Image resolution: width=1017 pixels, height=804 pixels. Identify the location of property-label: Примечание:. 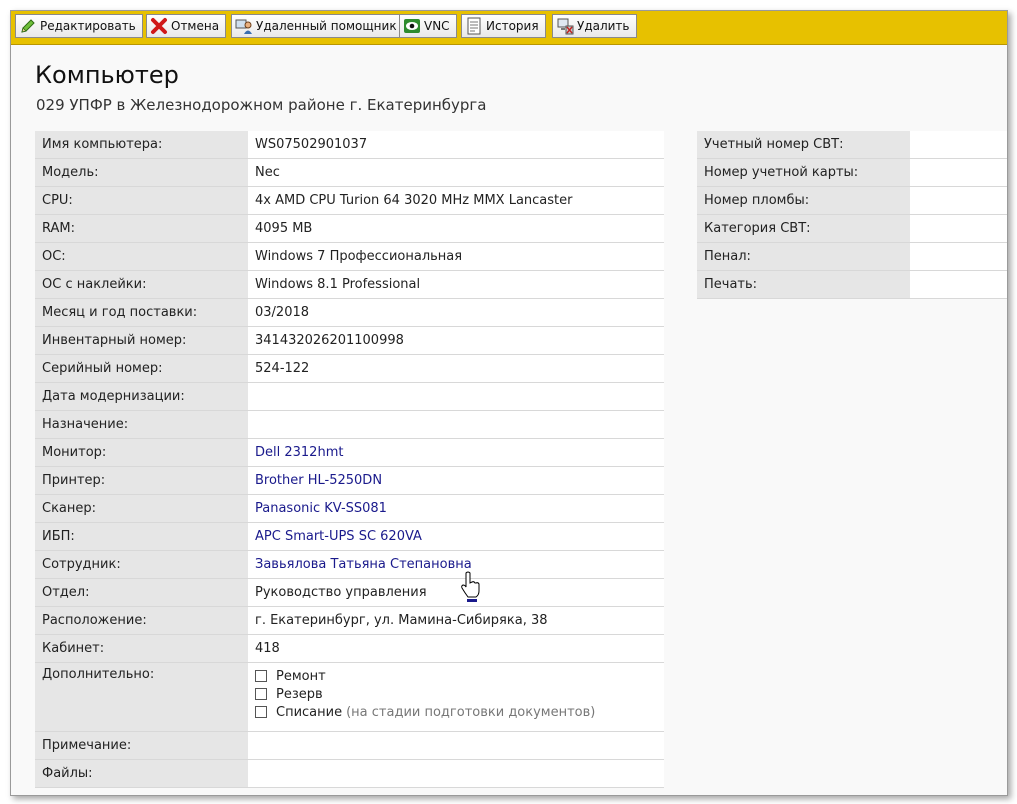
(141, 745).